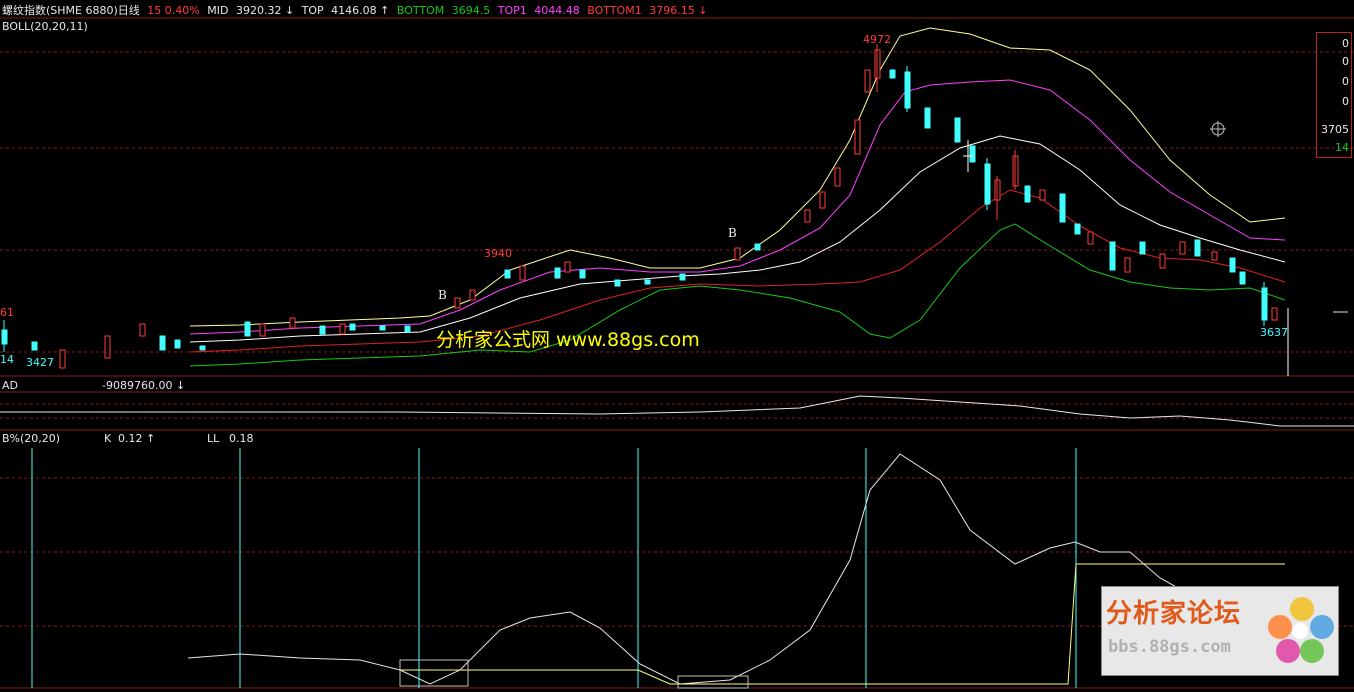  I want to click on k-value: 0.12 ↑, so click(137, 438).